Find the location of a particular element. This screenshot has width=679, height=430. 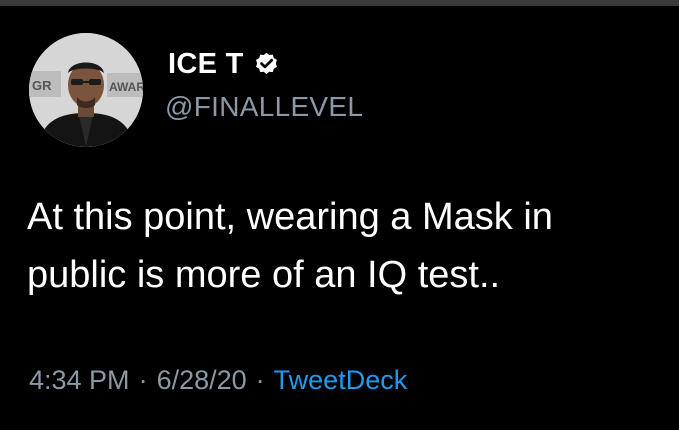

verified-badge-icon is located at coordinates (266, 64).